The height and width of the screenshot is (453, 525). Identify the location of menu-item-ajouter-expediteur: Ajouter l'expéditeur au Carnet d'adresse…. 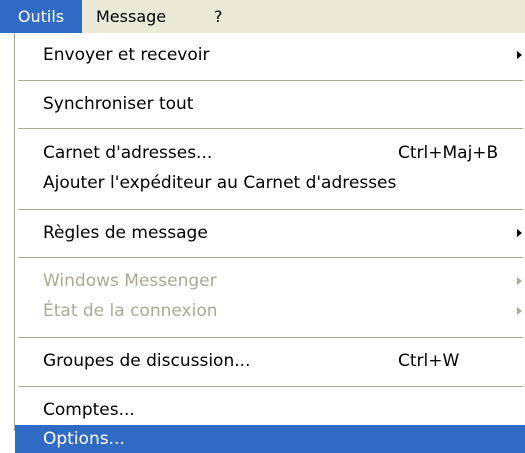
(270, 183).